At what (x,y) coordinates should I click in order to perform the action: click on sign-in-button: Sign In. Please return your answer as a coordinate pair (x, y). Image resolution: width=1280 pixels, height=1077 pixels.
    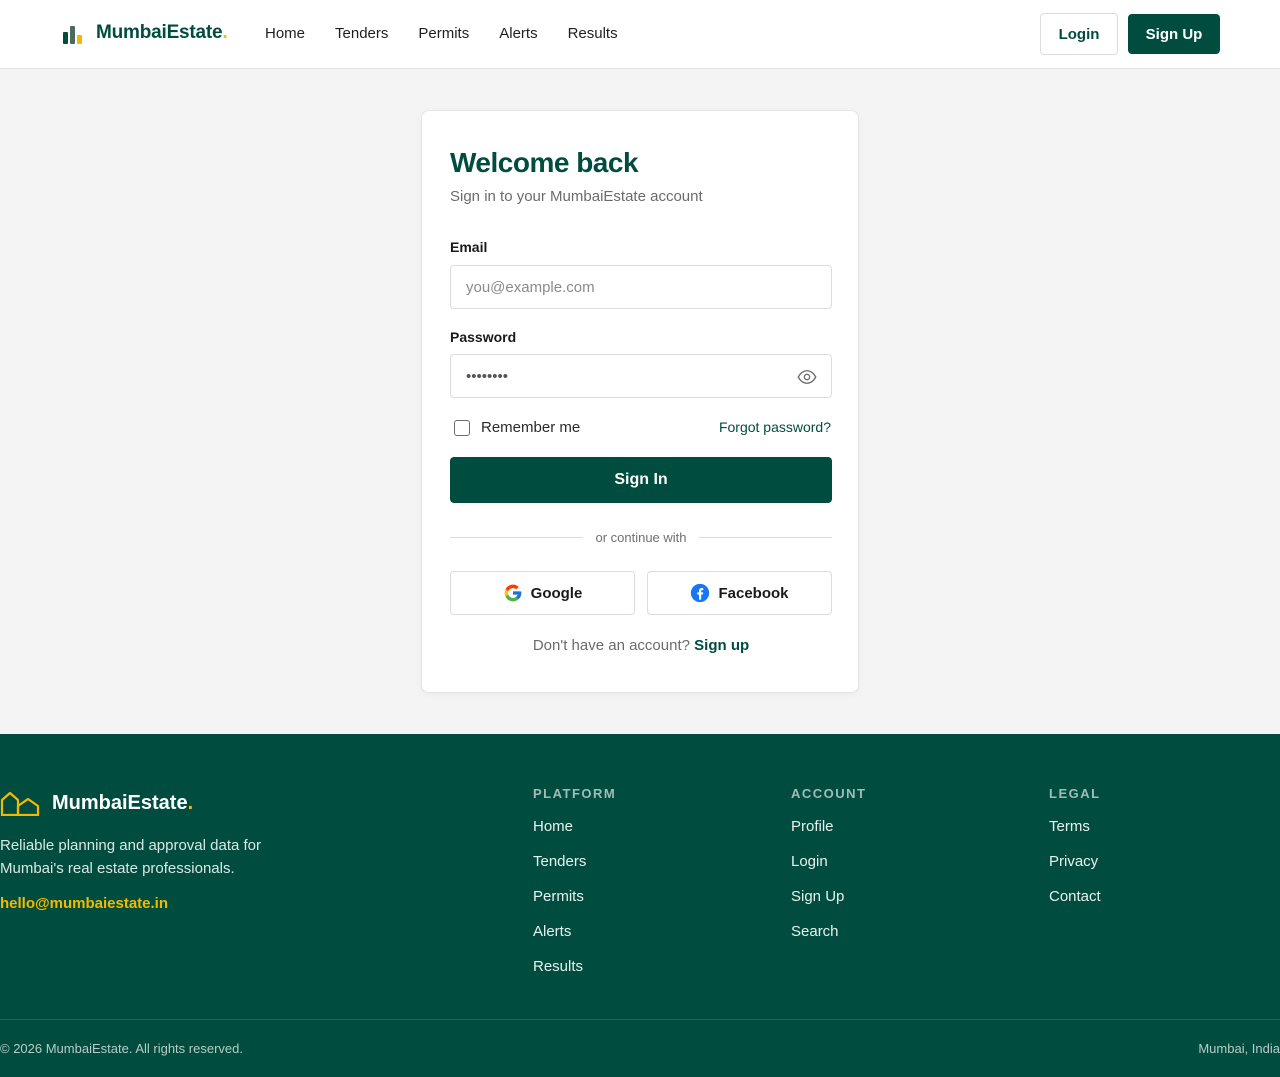
    Looking at the image, I should click on (641, 480).